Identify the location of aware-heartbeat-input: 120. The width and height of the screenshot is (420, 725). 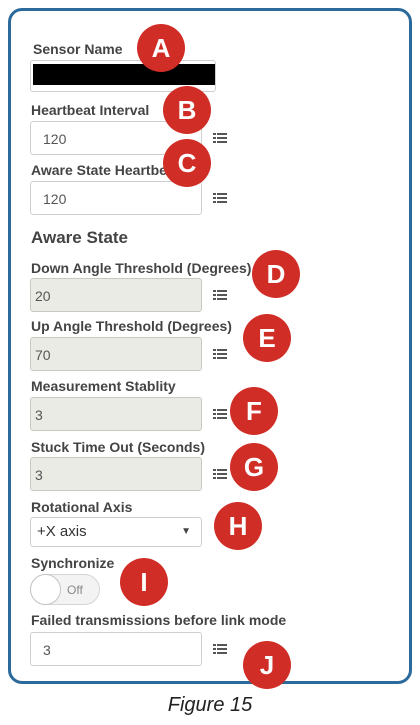
(116, 198).